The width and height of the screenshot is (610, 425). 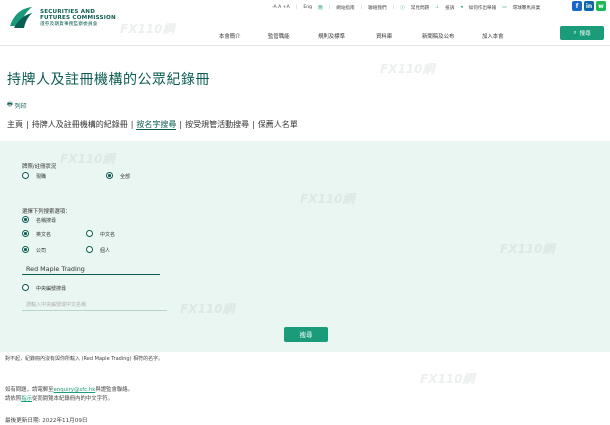 I want to click on wechat-icon: w, so click(x=601, y=6).